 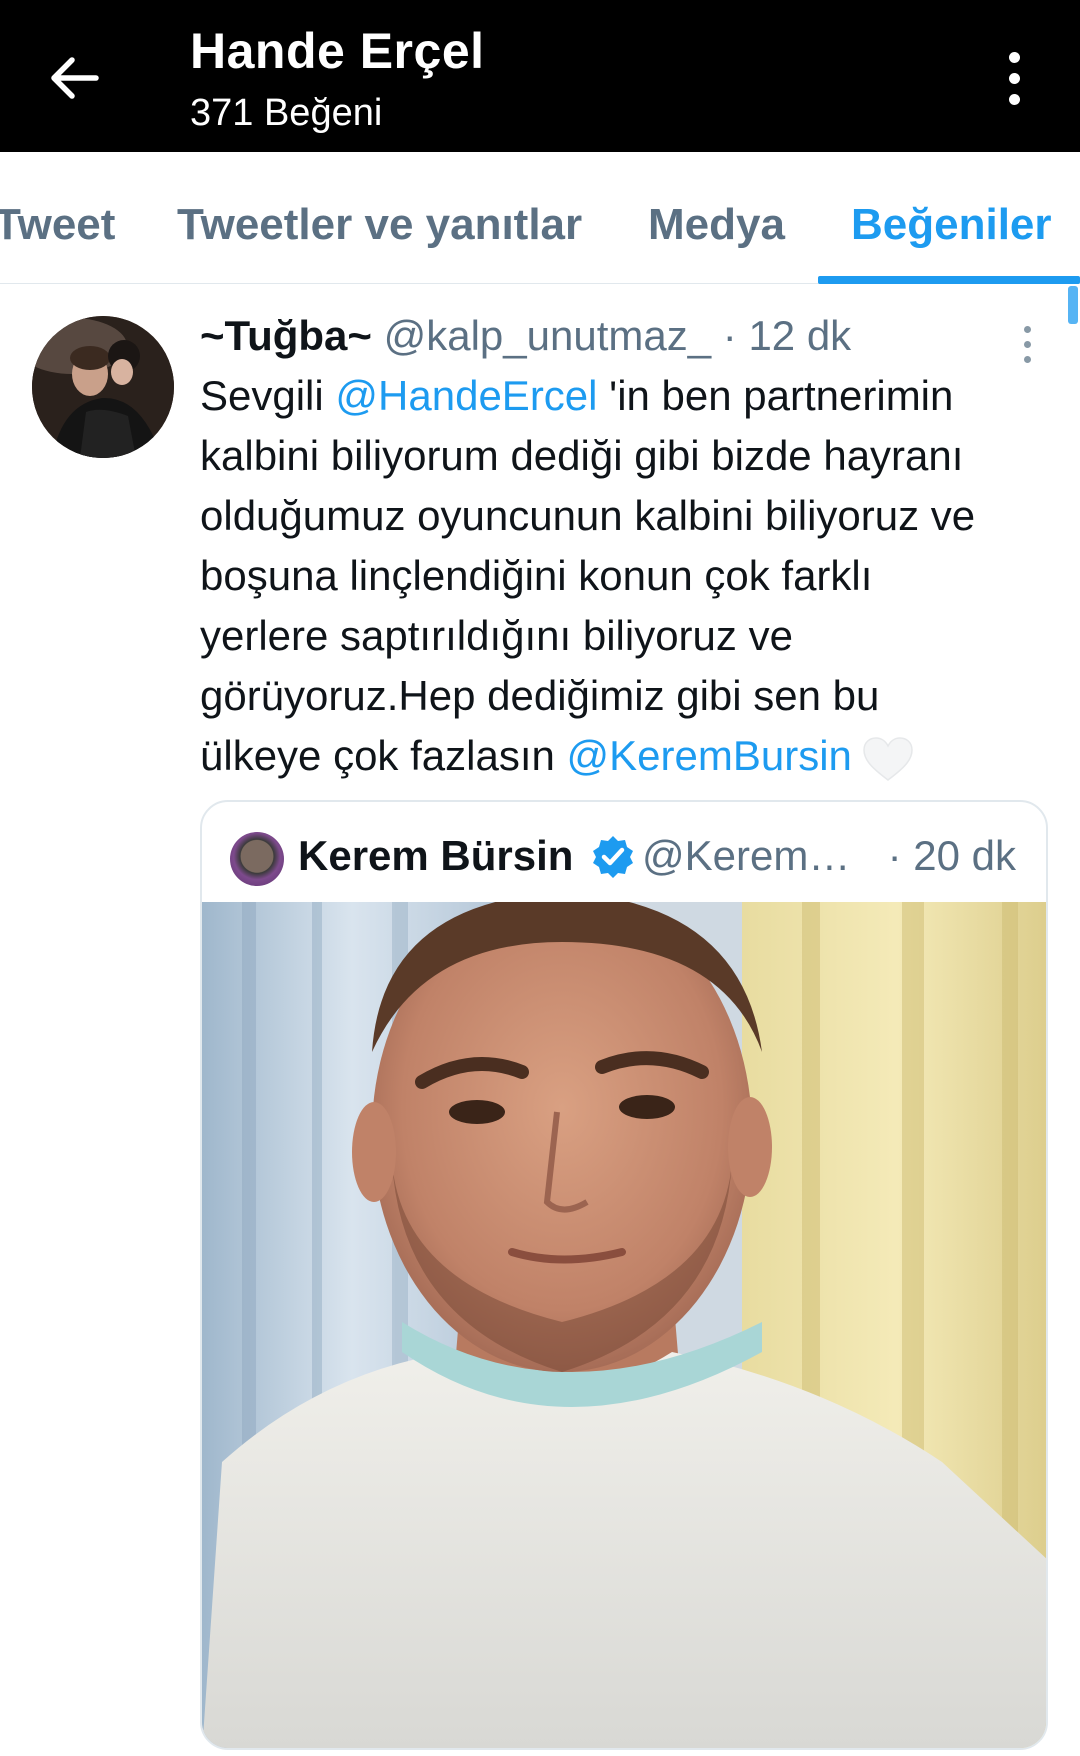 I want to click on tweet-line: görüyoruz.Hep dediğimiz gibi sen bu, so click(x=540, y=695).